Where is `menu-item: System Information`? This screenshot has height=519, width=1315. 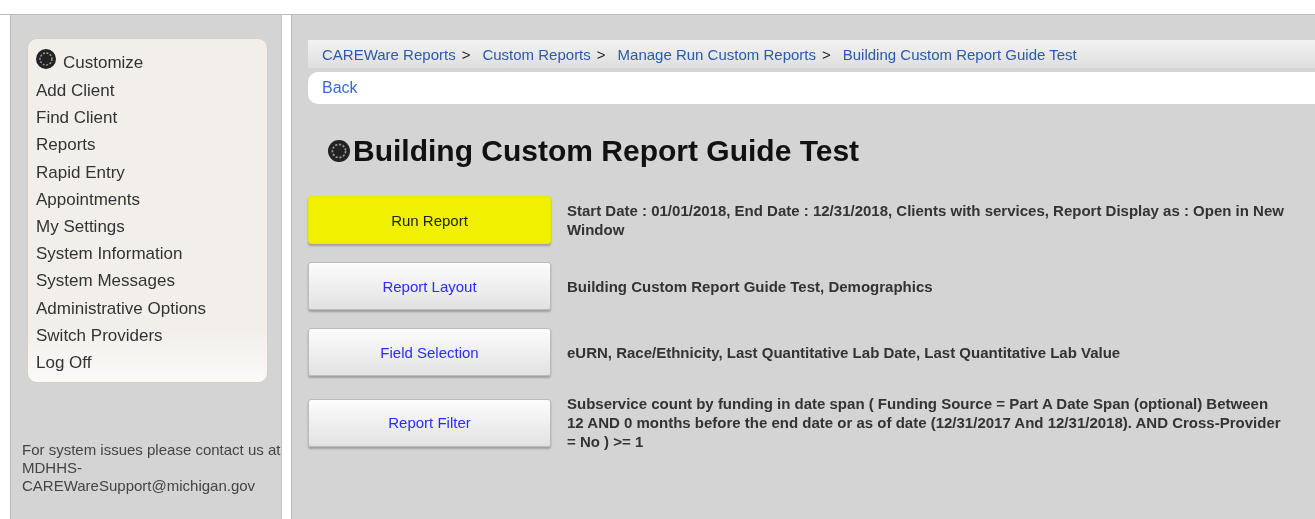 menu-item: System Information is located at coordinates (147, 254).